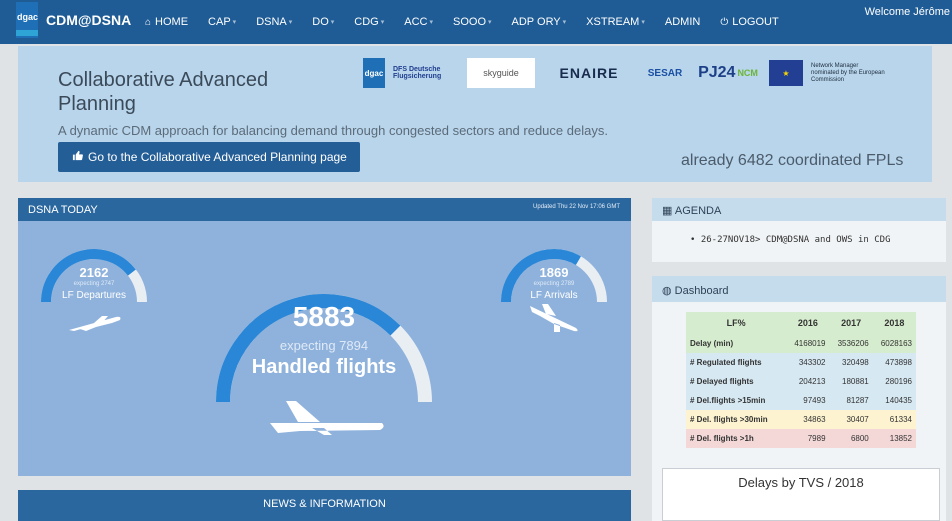  Describe the element at coordinates (163, 92) in the screenshot. I see `banner-title: Collaborative Advanced Planning` at that location.